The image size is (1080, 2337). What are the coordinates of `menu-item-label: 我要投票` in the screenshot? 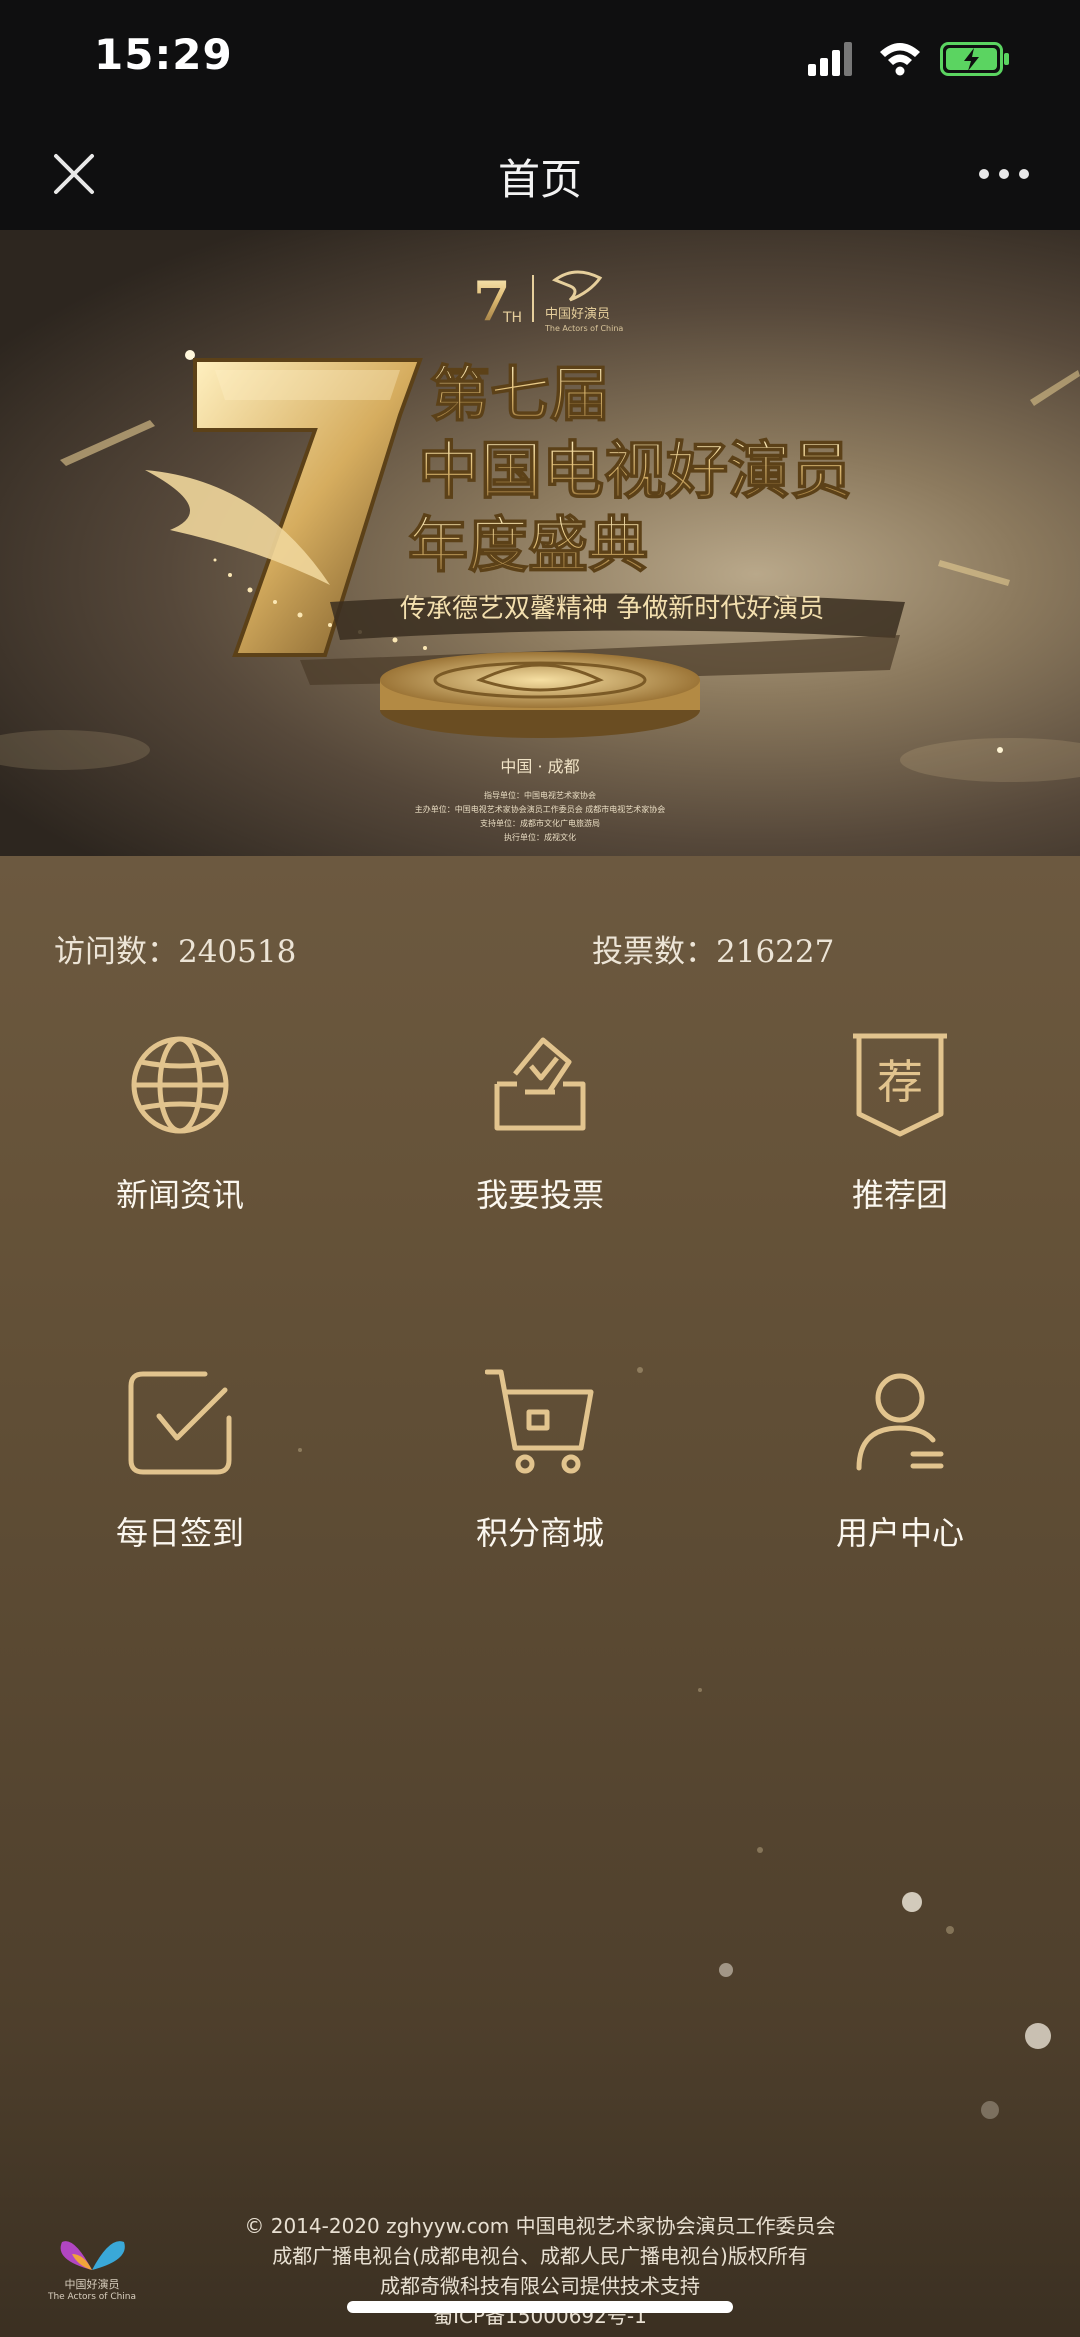 It's located at (539, 1195).